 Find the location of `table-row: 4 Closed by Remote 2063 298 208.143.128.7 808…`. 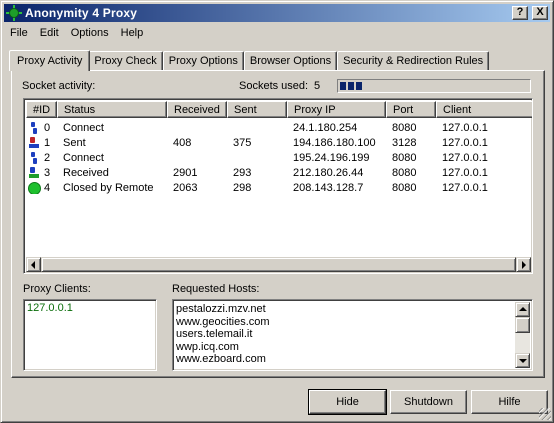

table-row: 4 Closed by Remote 2063 298 208.143.128.7 808… is located at coordinates (279, 187).